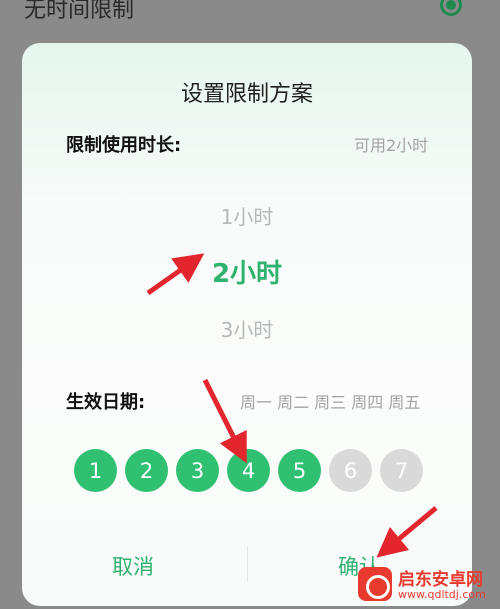 Image resolution: width=500 pixels, height=609 pixels. Describe the element at coordinates (250, 20) in the screenshot. I see `background-setting-row: 无时间限制` at that location.